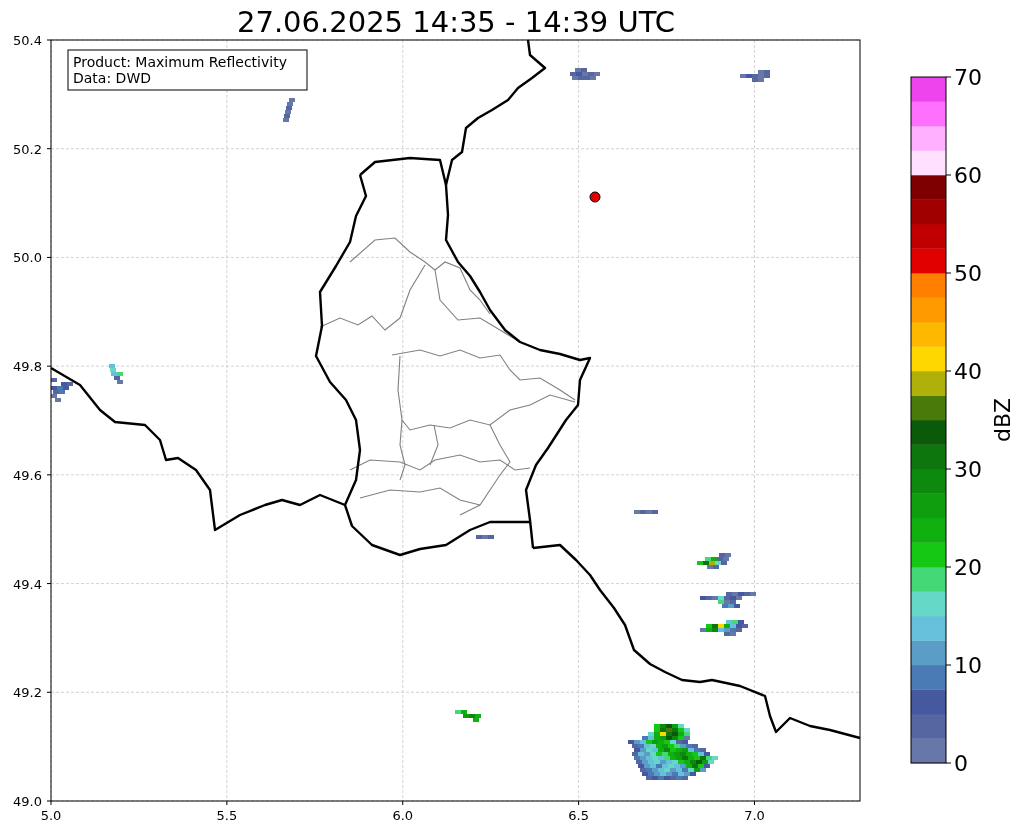 The width and height of the screenshot is (1023, 834). I want to click on y-tick-label: 49.2, so click(27, 693).